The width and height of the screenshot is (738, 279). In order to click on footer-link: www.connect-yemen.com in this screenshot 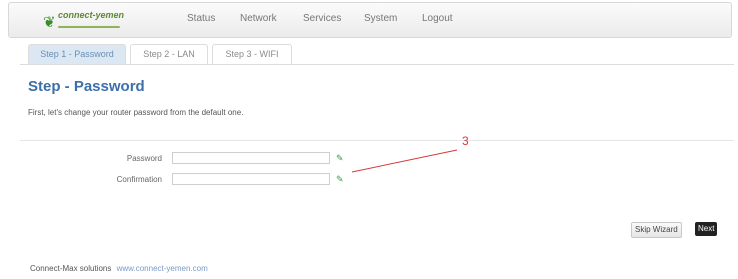, I will do `click(162, 268)`.